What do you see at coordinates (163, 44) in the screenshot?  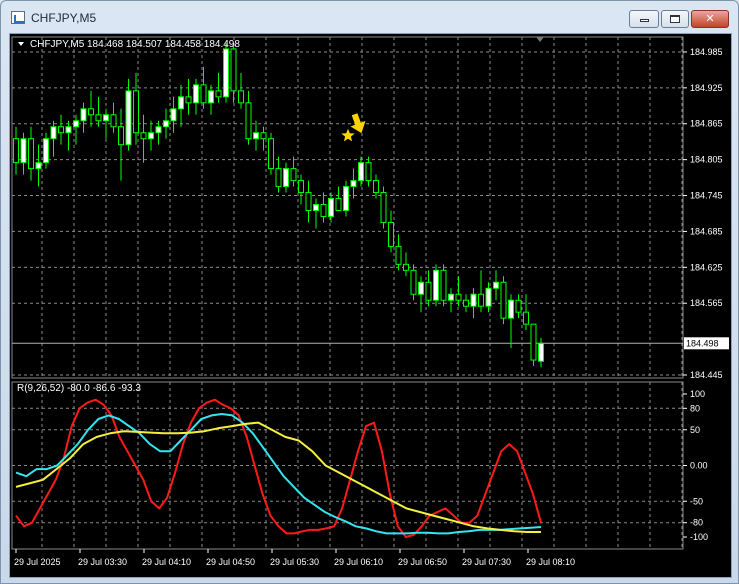 I see `ohlc-readout: 184.468 184.507 184.458 184.498` at bounding box center [163, 44].